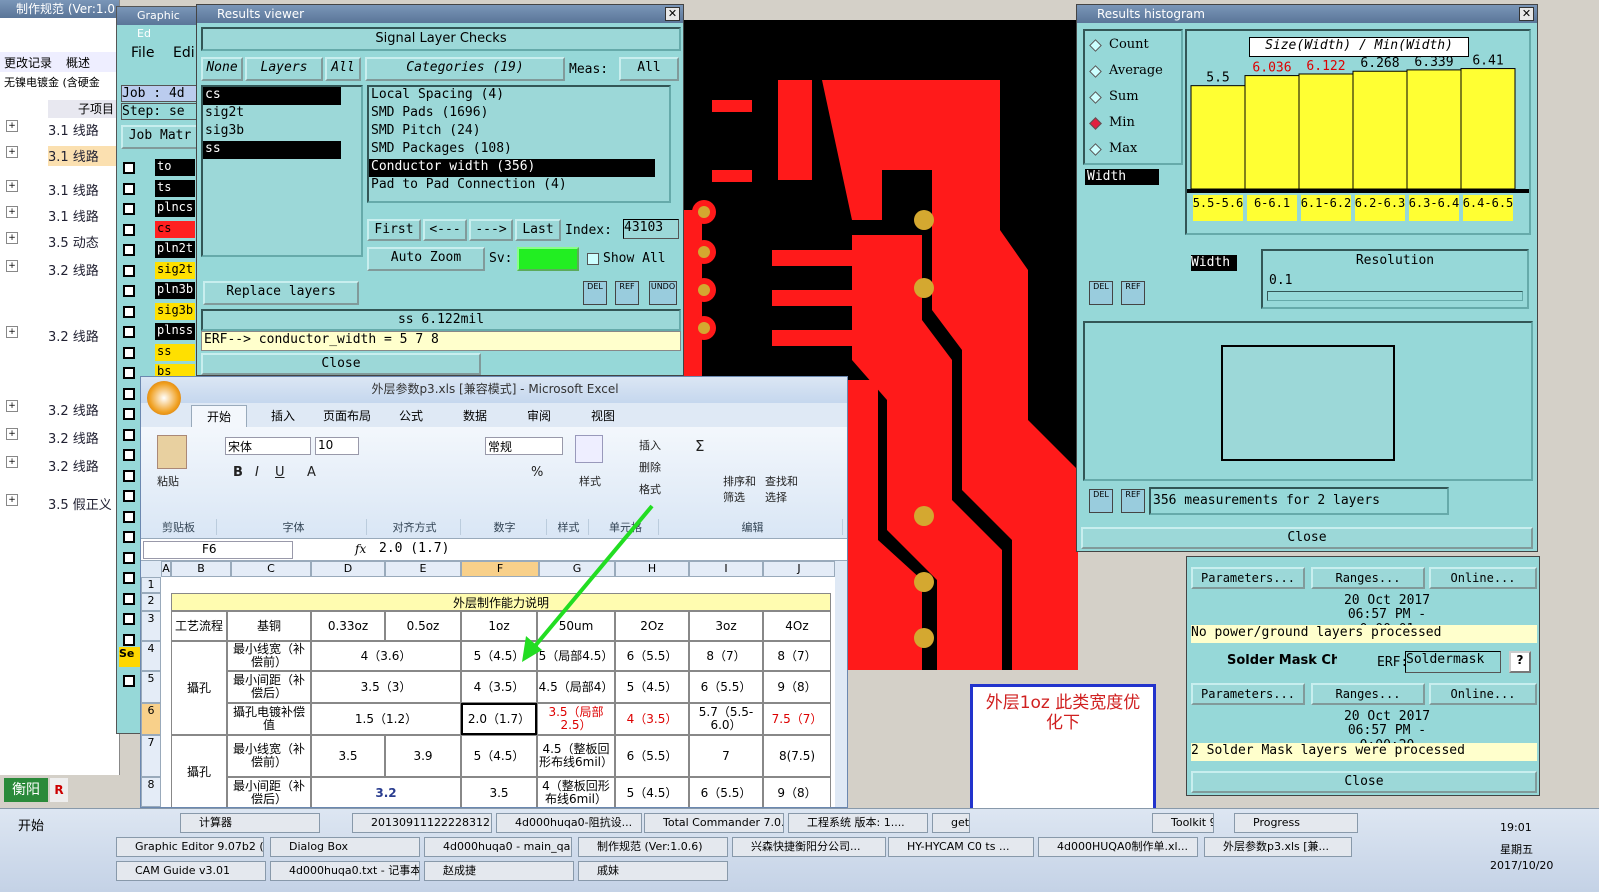  What do you see at coordinates (151, 792) in the screenshot?
I see `row-header: 8` at bounding box center [151, 792].